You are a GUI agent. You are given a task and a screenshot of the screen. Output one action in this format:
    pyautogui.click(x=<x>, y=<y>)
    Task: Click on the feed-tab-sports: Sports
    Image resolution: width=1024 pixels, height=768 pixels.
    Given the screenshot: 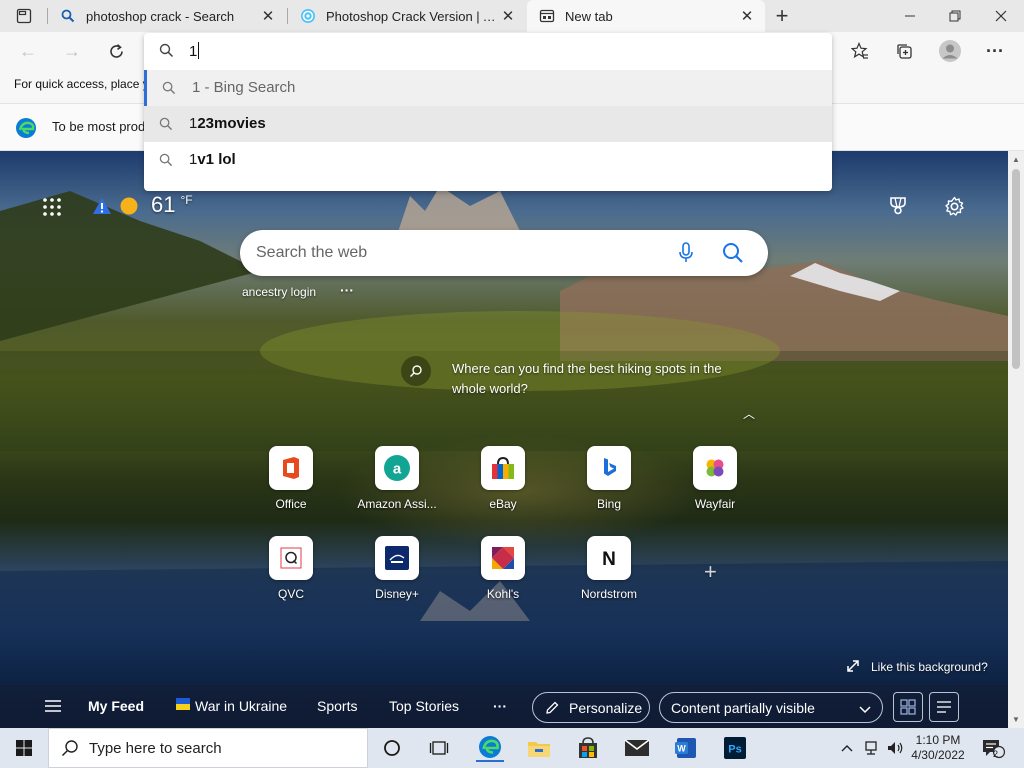 What is the action you would take?
    pyautogui.click(x=337, y=706)
    